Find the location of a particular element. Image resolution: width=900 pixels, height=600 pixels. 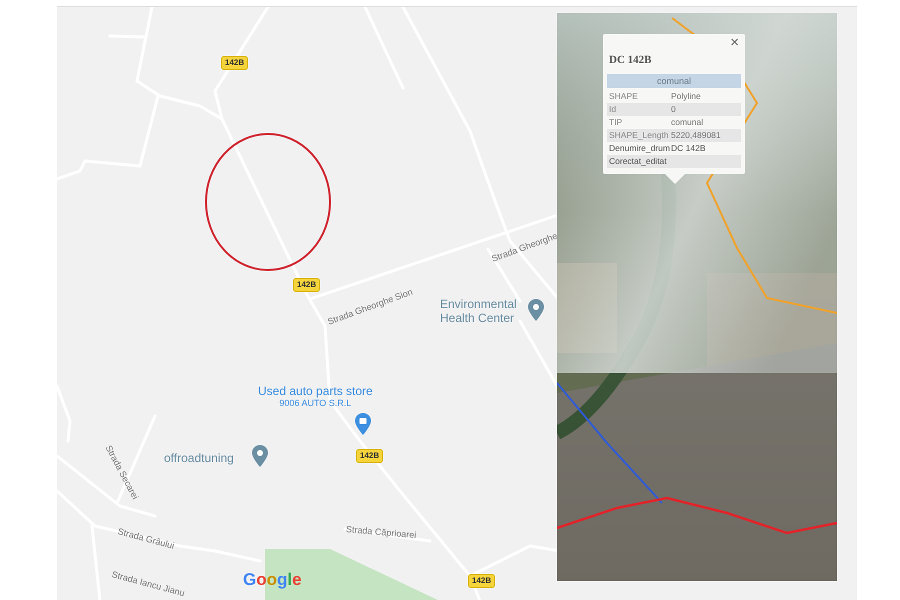

popup-title: DC 142B is located at coordinates (630, 60).